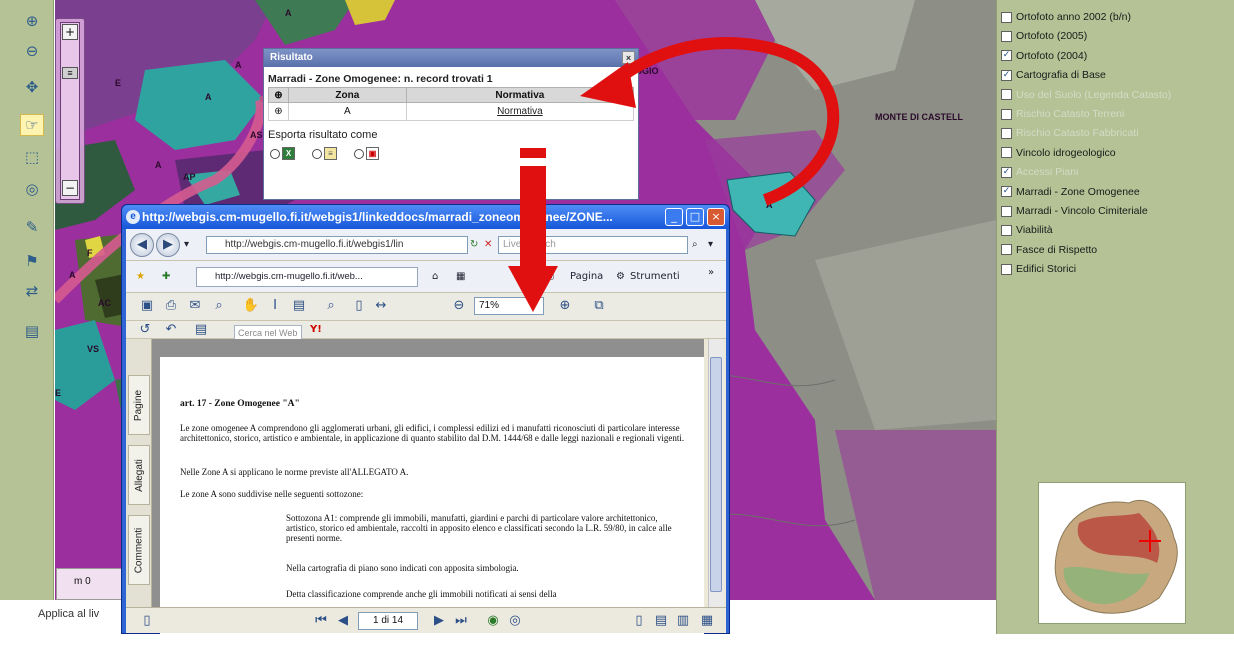 Image resolution: width=1234 pixels, height=657 pixels. I want to click on first-page-icon: ⏮, so click(321, 621).